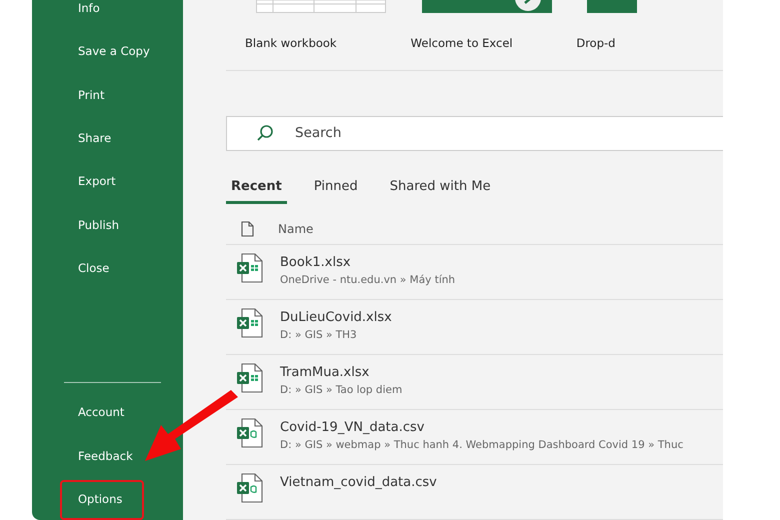 The width and height of the screenshot is (780, 520). What do you see at coordinates (336, 318) in the screenshot?
I see `file-name: DuLieuCovid.xlsx` at bounding box center [336, 318].